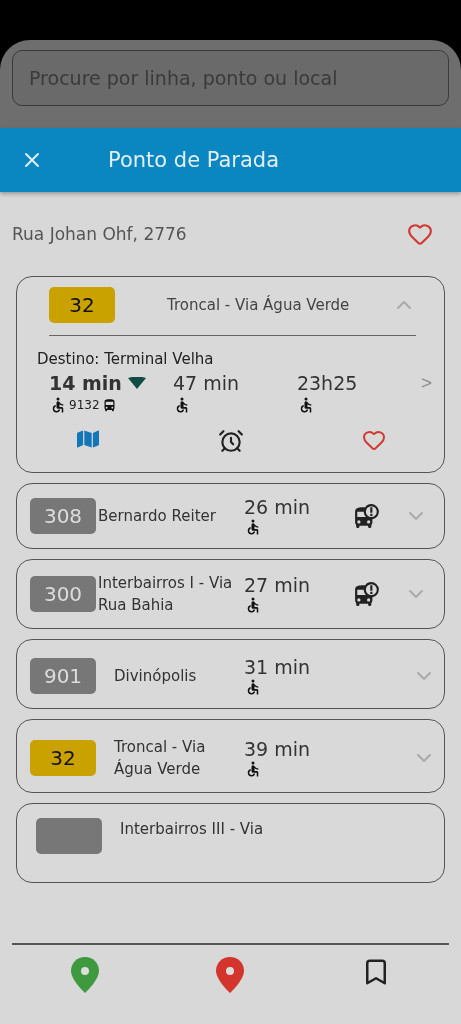 This screenshot has width=461, height=1024. I want to click on arrival-time: 39 min, so click(278, 749).